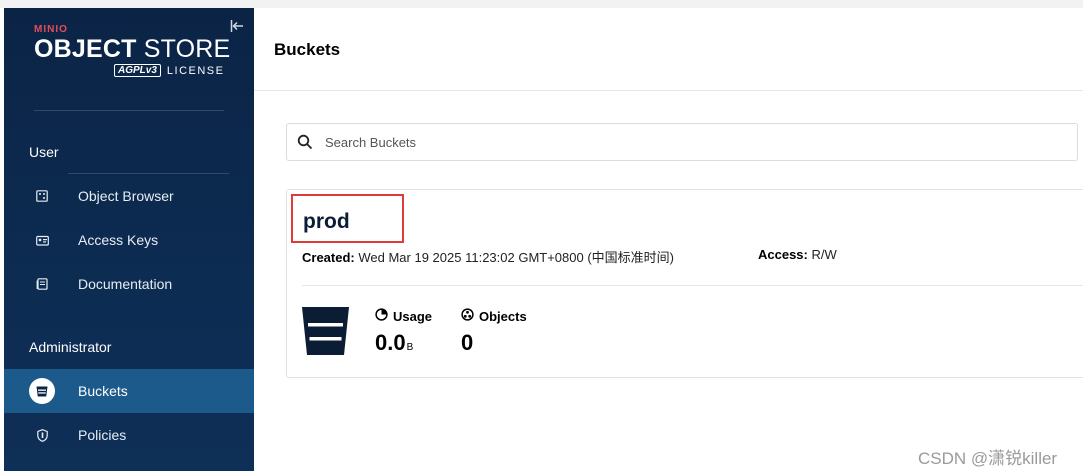 The image size is (1083, 471). What do you see at coordinates (129, 435) in the screenshot?
I see `sidebar-item-policies: Policies` at bounding box center [129, 435].